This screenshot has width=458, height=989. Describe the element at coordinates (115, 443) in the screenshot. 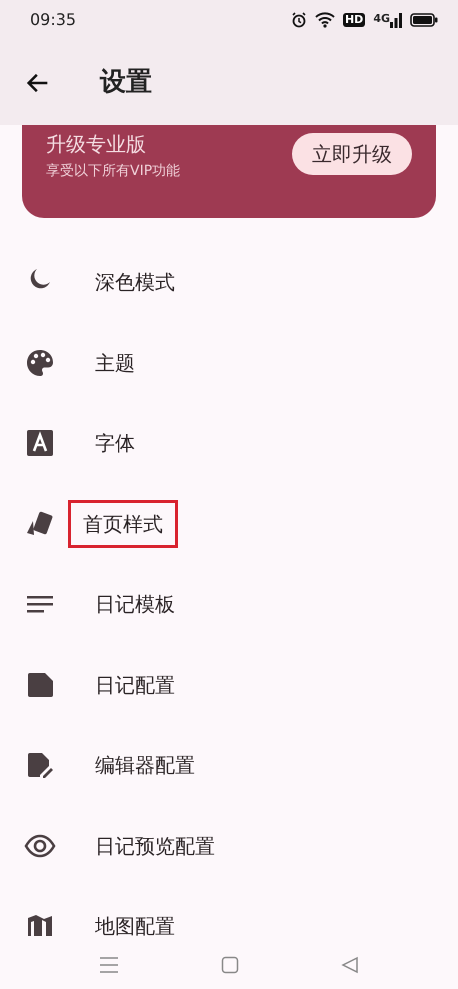

I see `settings-item: 字体` at that location.